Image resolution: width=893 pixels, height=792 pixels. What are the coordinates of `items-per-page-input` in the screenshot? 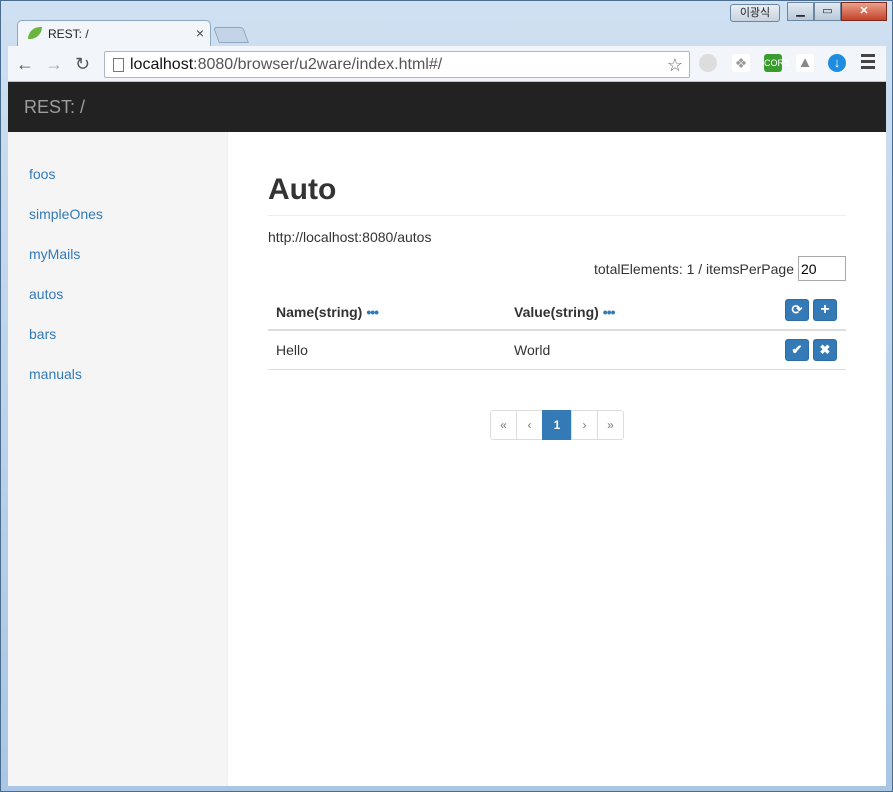 It's located at (822, 268).